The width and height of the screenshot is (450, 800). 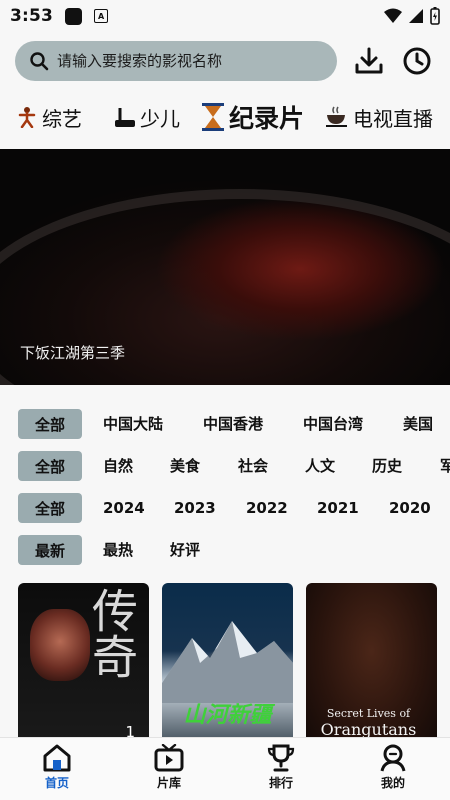 What do you see at coordinates (160, 118) in the screenshot?
I see `tab-label: 少儿` at bounding box center [160, 118].